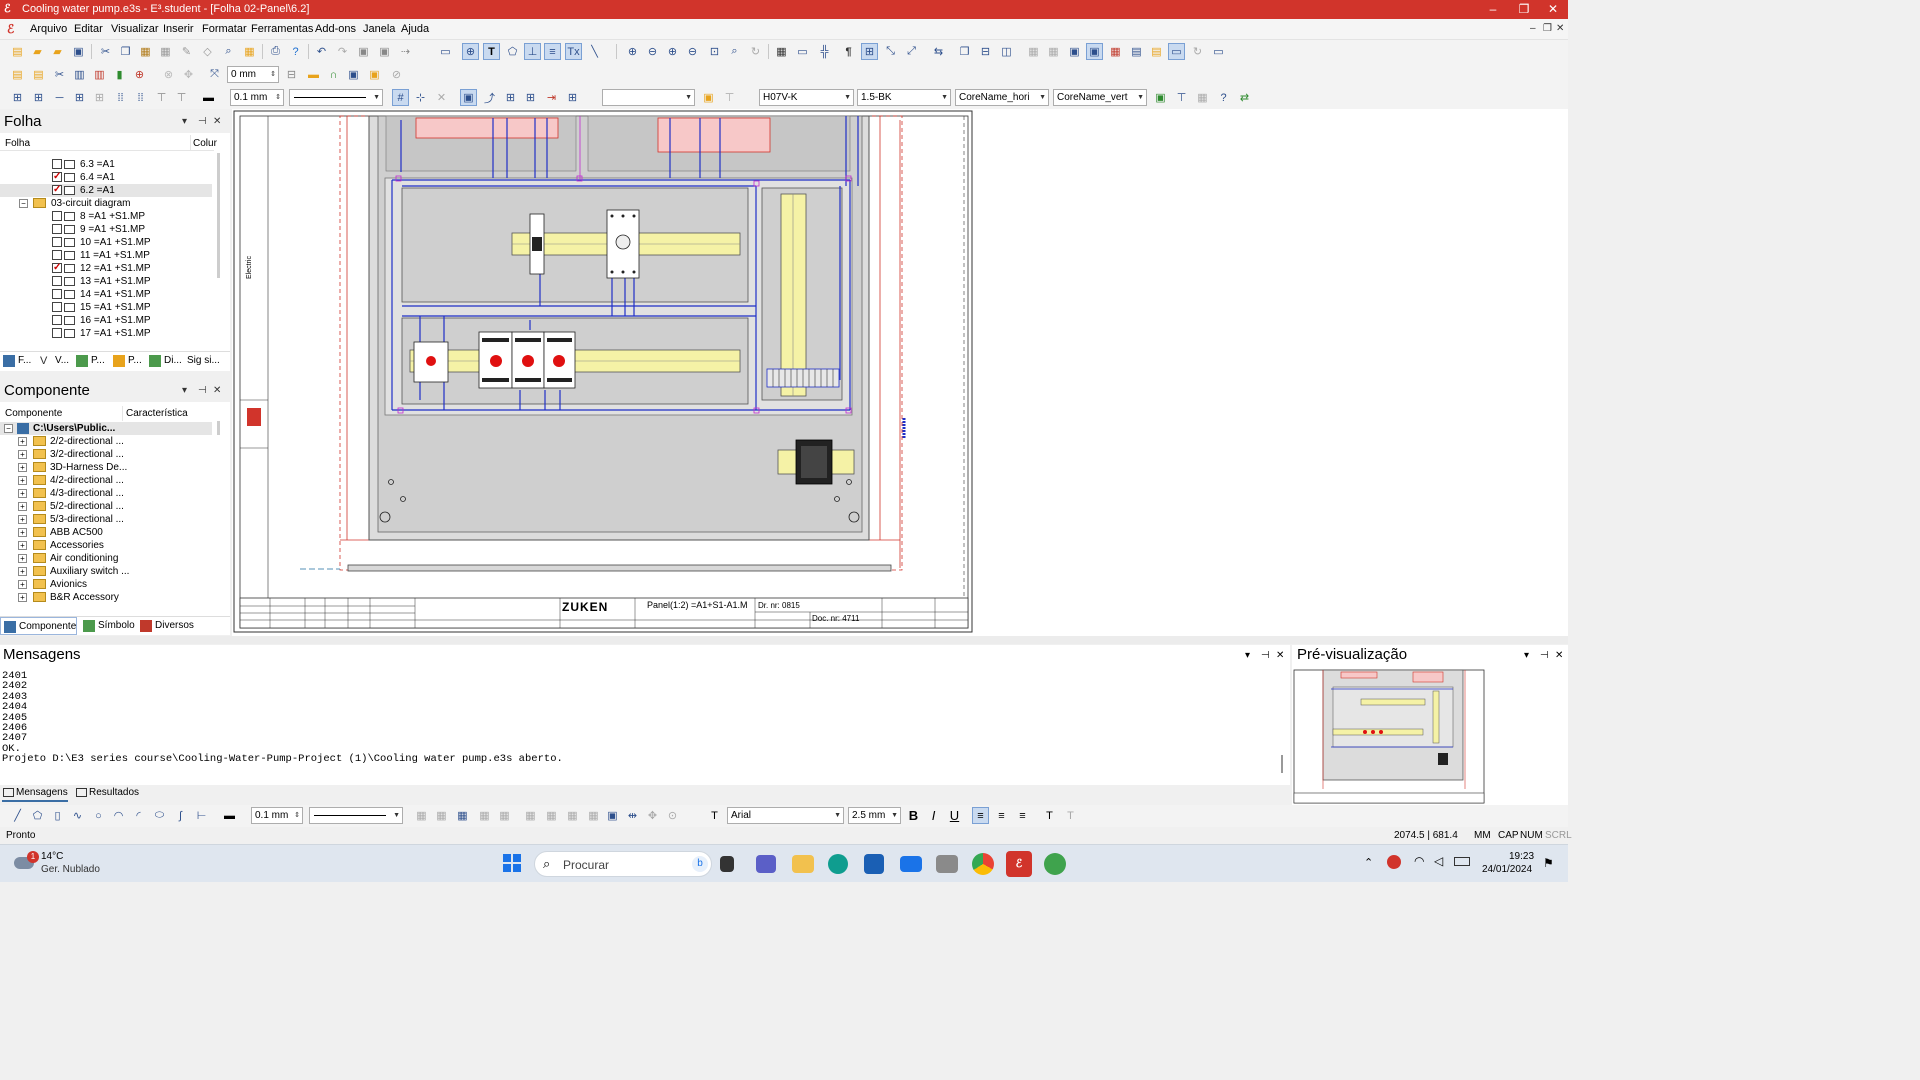 The width and height of the screenshot is (1920, 1080). What do you see at coordinates (106, 229) in the screenshot?
I see `sheet-item: 9 =A1 +S1.MP` at bounding box center [106, 229].